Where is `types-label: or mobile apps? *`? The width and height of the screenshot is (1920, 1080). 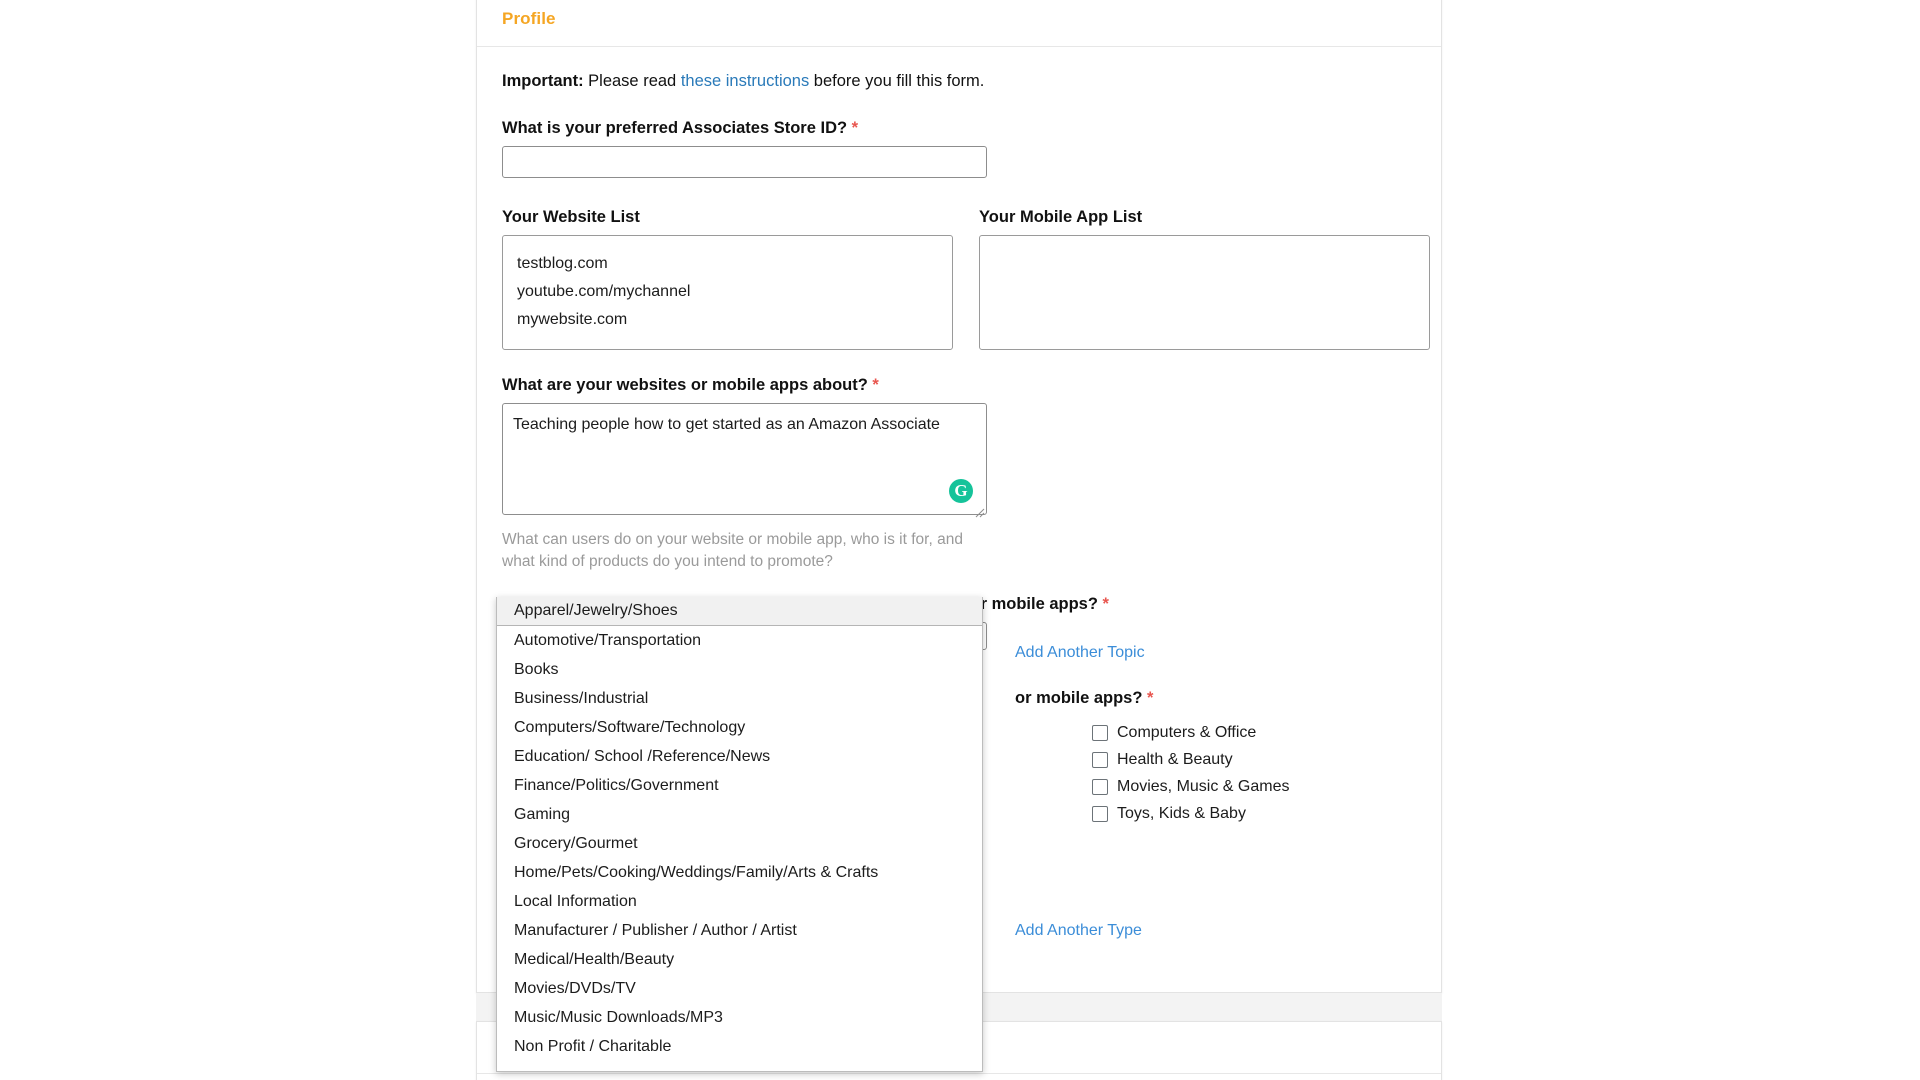 types-label: or mobile apps? * is located at coordinates (1084, 698).